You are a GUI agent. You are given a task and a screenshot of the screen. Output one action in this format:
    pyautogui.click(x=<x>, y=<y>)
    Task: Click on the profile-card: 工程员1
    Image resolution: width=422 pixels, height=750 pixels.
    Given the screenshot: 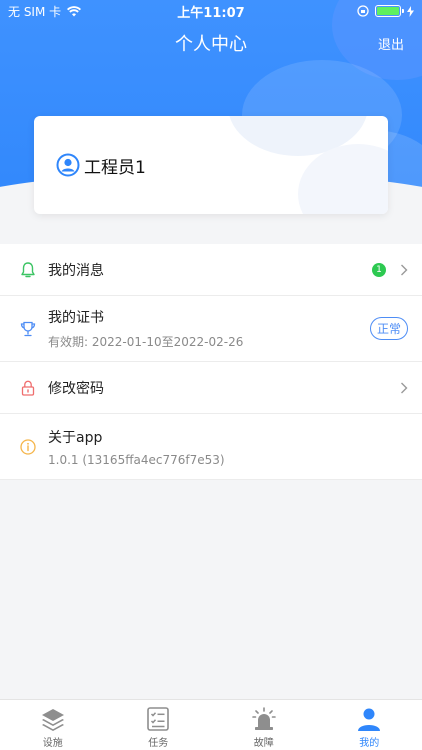 What is the action you would take?
    pyautogui.click(x=211, y=165)
    